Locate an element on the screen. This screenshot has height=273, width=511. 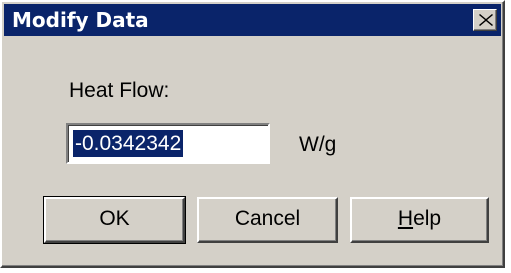
ok-button: OK is located at coordinates (114, 220).